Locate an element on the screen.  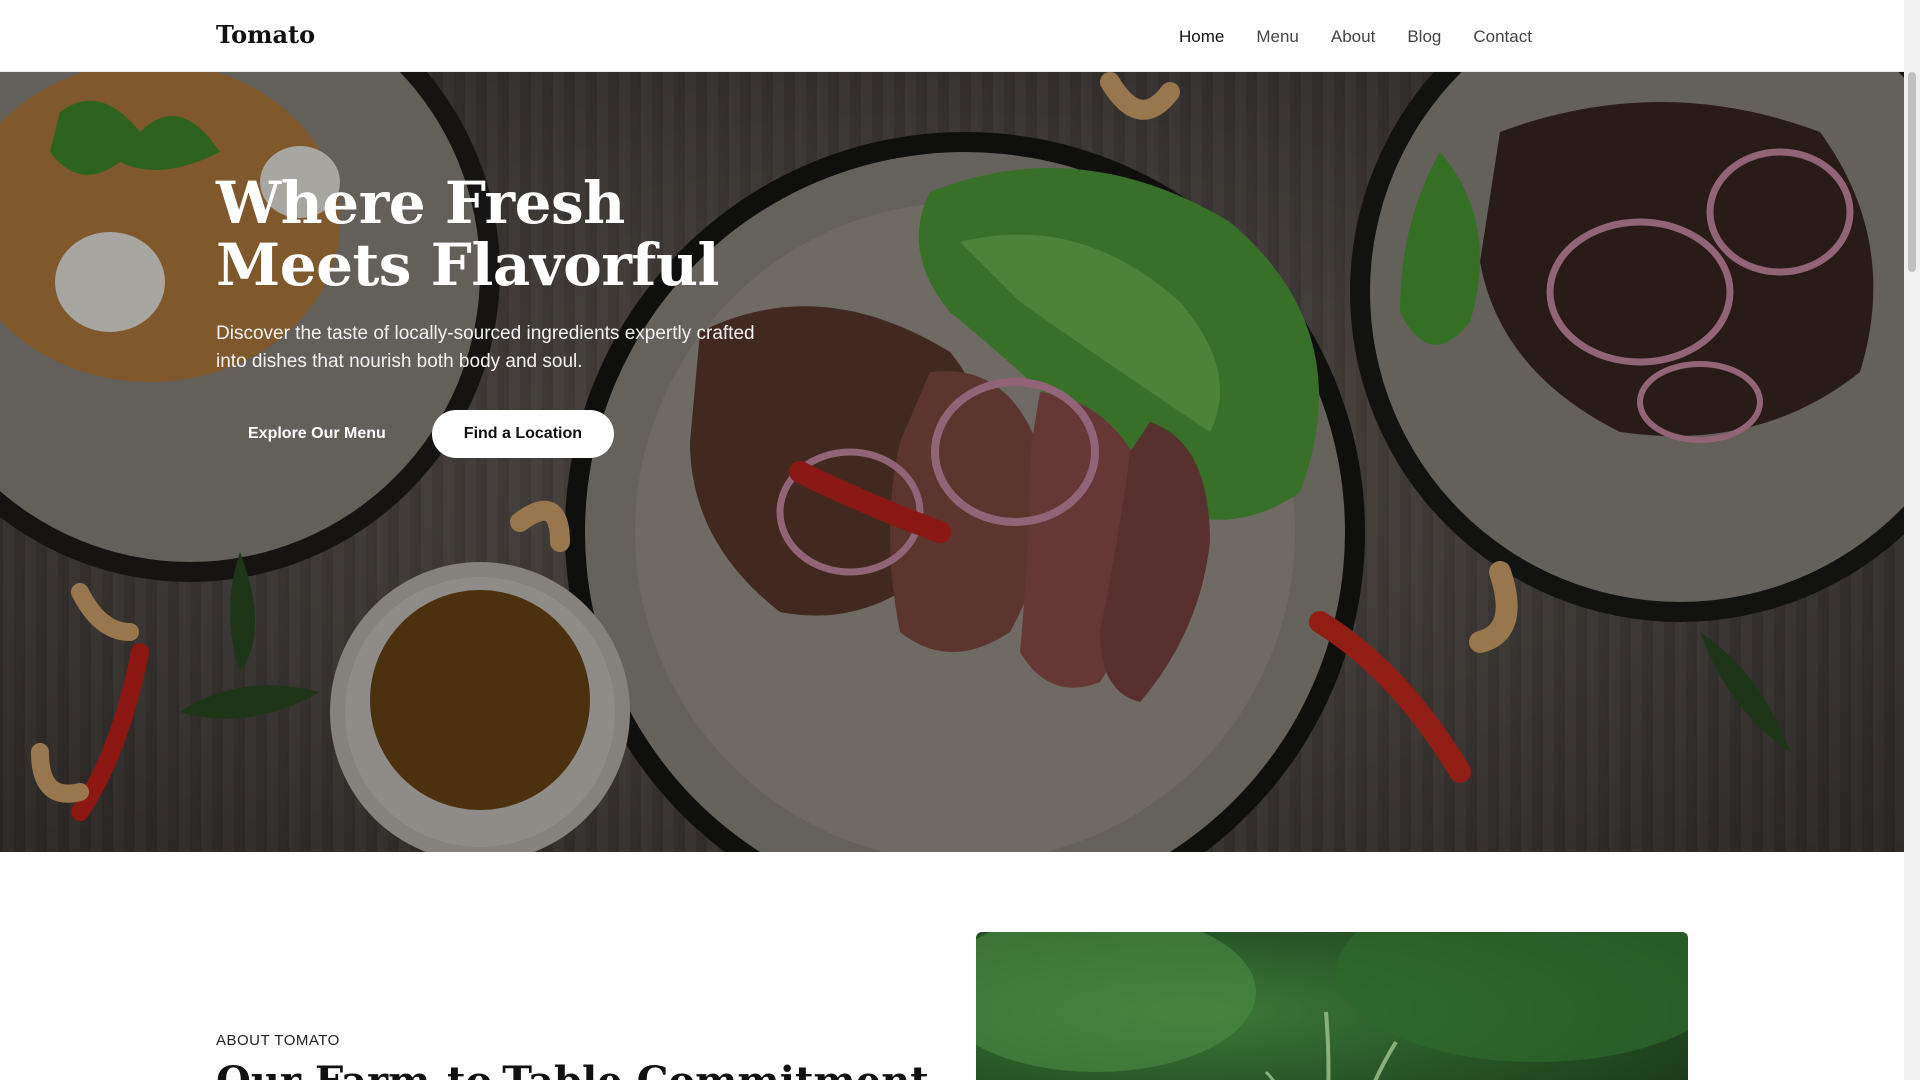
about-eyebrow: ABOUT TOMATO is located at coordinates (278, 1040).